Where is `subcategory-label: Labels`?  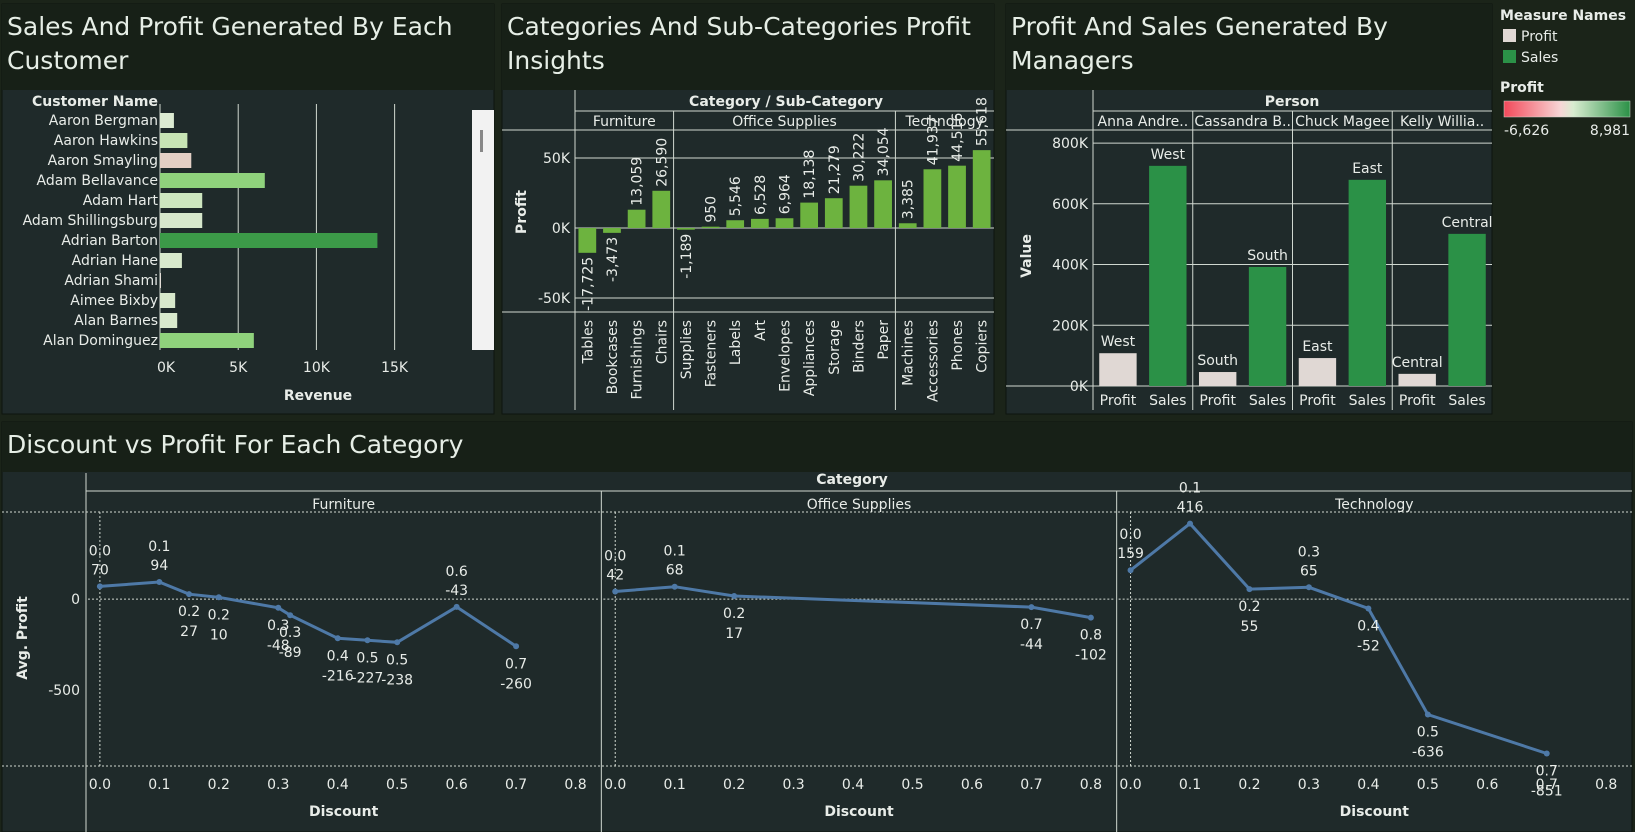
subcategory-label: Labels is located at coordinates (736, 342).